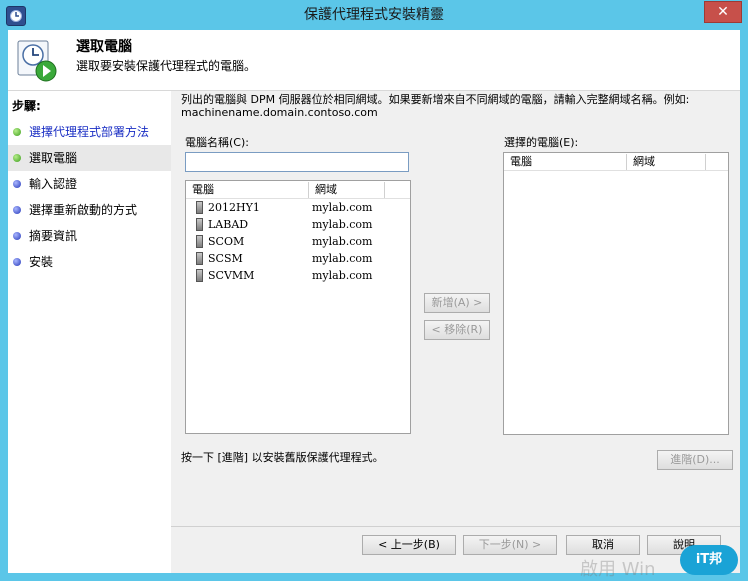 This screenshot has height=581, width=748. What do you see at coordinates (298, 224) in the screenshot?
I see `list-item: LABAD mylab.com` at bounding box center [298, 224].